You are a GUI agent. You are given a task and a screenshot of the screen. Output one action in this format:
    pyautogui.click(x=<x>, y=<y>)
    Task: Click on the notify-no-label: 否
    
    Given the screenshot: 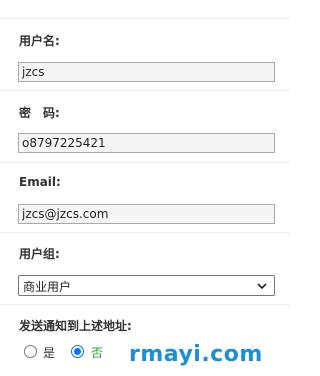 What is the action you would take?
    pyautogui.click(x=97, y=353)
    